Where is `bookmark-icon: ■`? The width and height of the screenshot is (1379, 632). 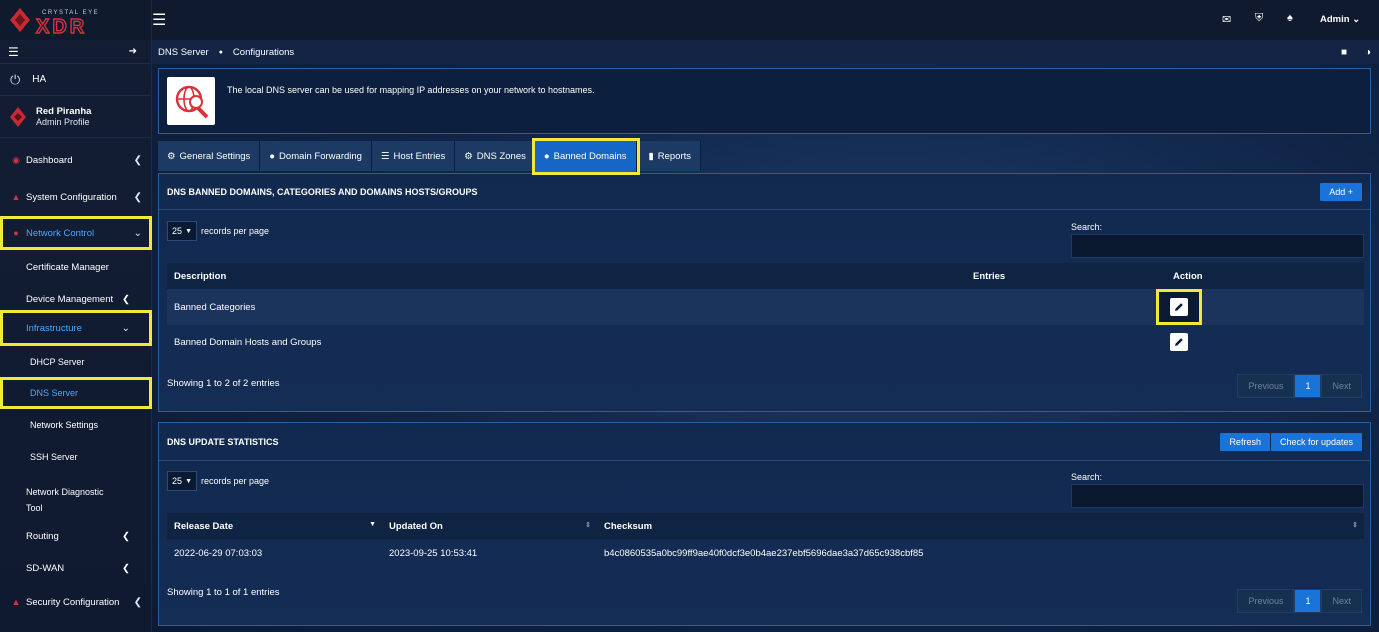
bookmark-icon: ■ is located at coordinates (1344, 52).